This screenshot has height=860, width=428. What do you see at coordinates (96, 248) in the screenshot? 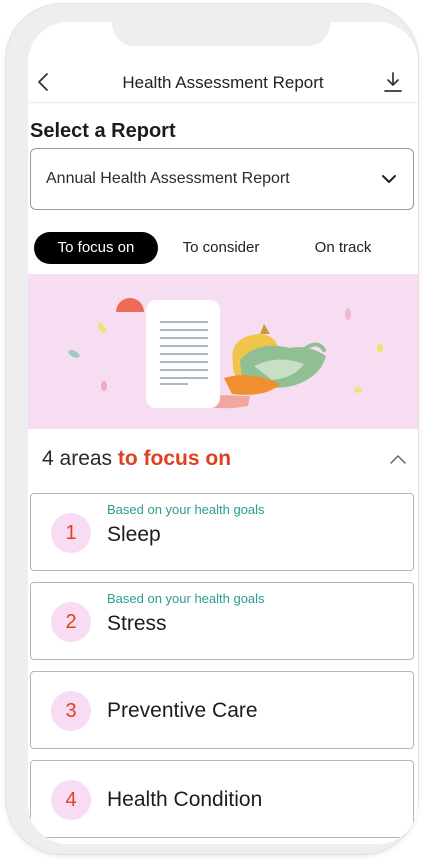
I see `tab-to-focus-on: To focus on` at bounding box center [96, 248].